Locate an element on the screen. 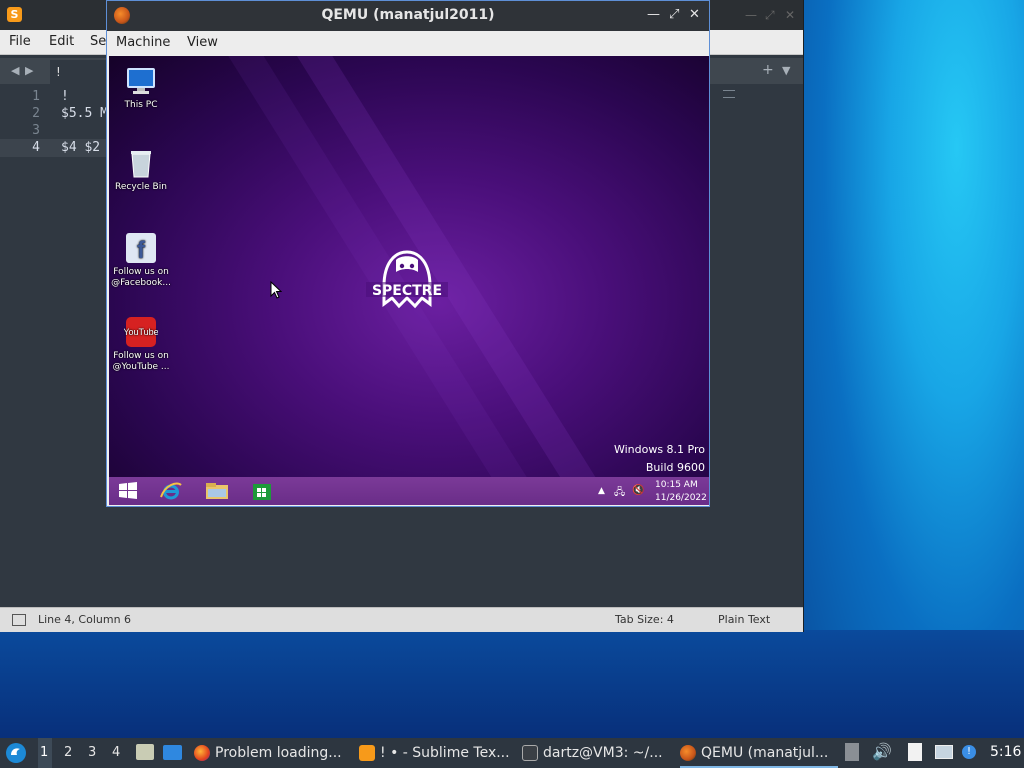 This screenshot has width=1024, height=768. tab-right-arrow-icon: ▶ is located at coordinates (29, 70).